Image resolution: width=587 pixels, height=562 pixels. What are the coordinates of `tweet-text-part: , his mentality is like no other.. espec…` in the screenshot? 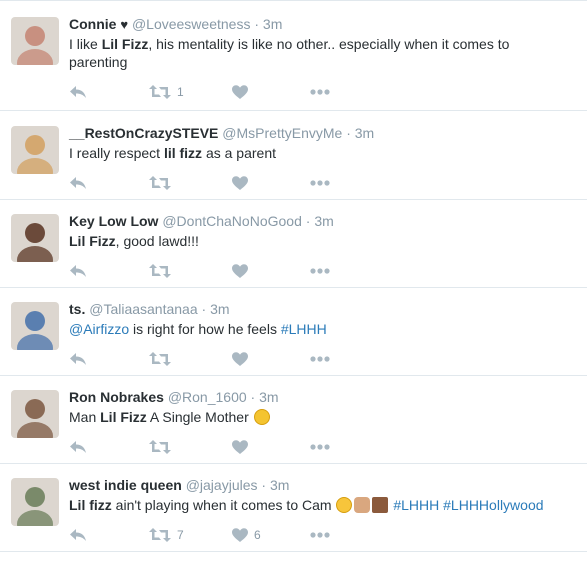 It's located at (329, 44).